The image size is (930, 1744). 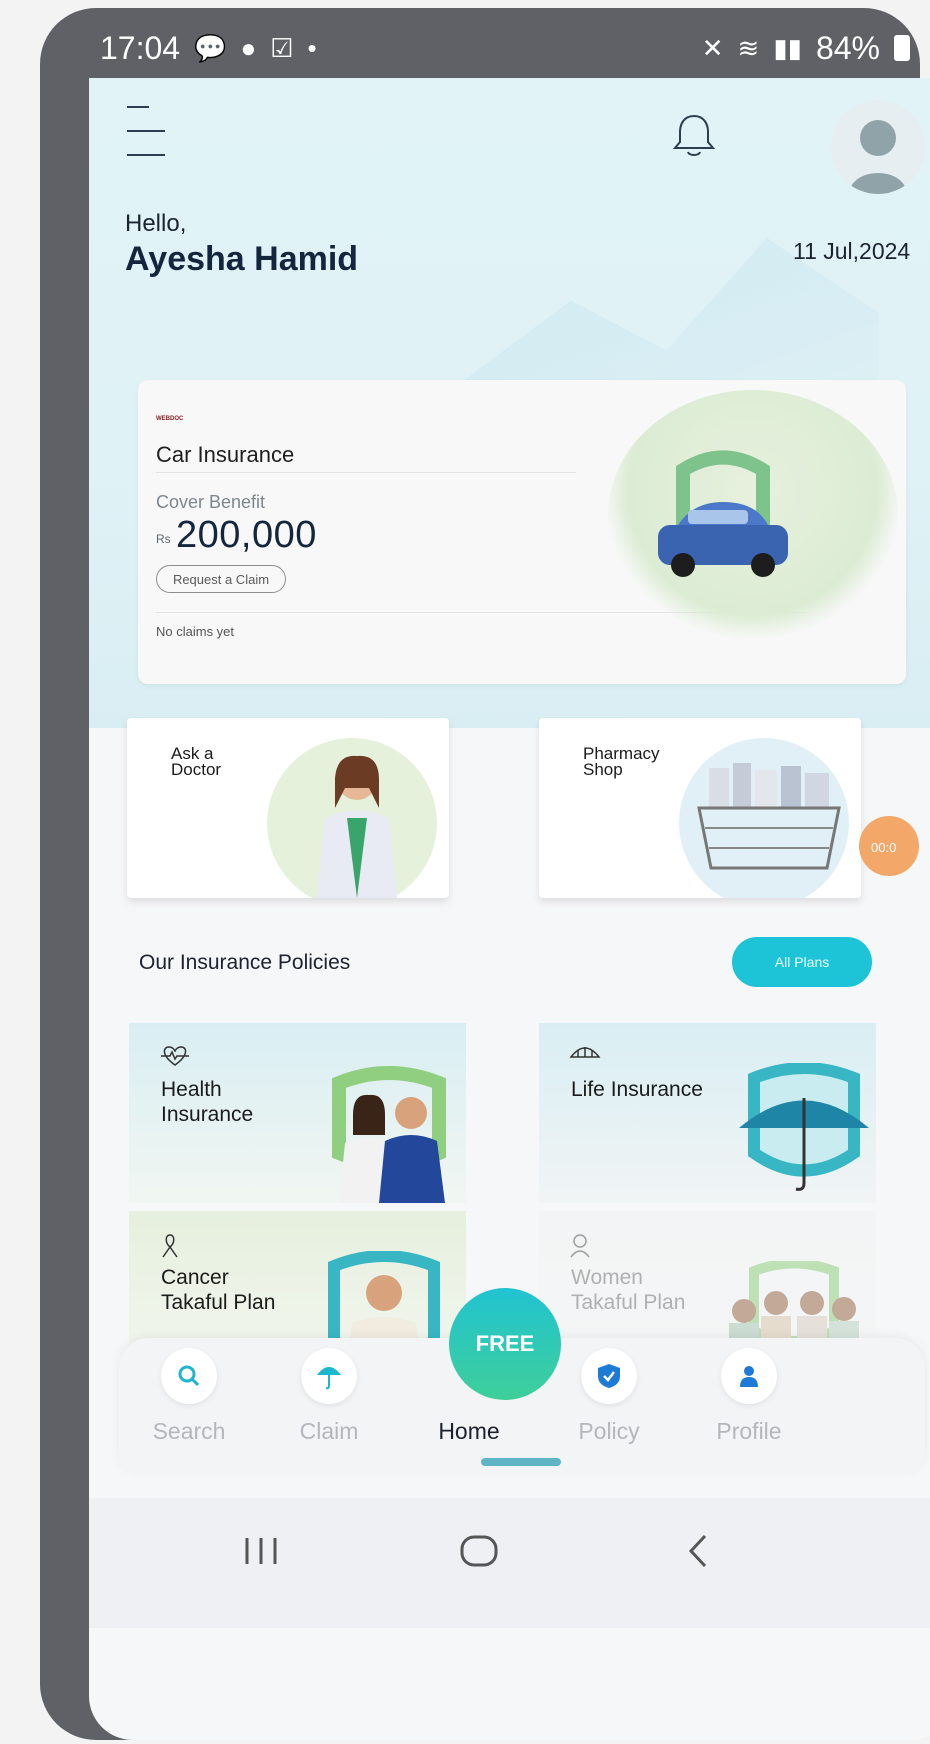 What do you see at coordinates (297, 1113) in the screenshot?
I see `health-insurance-card: Health Insurance` at bounding box center [297, 1113].